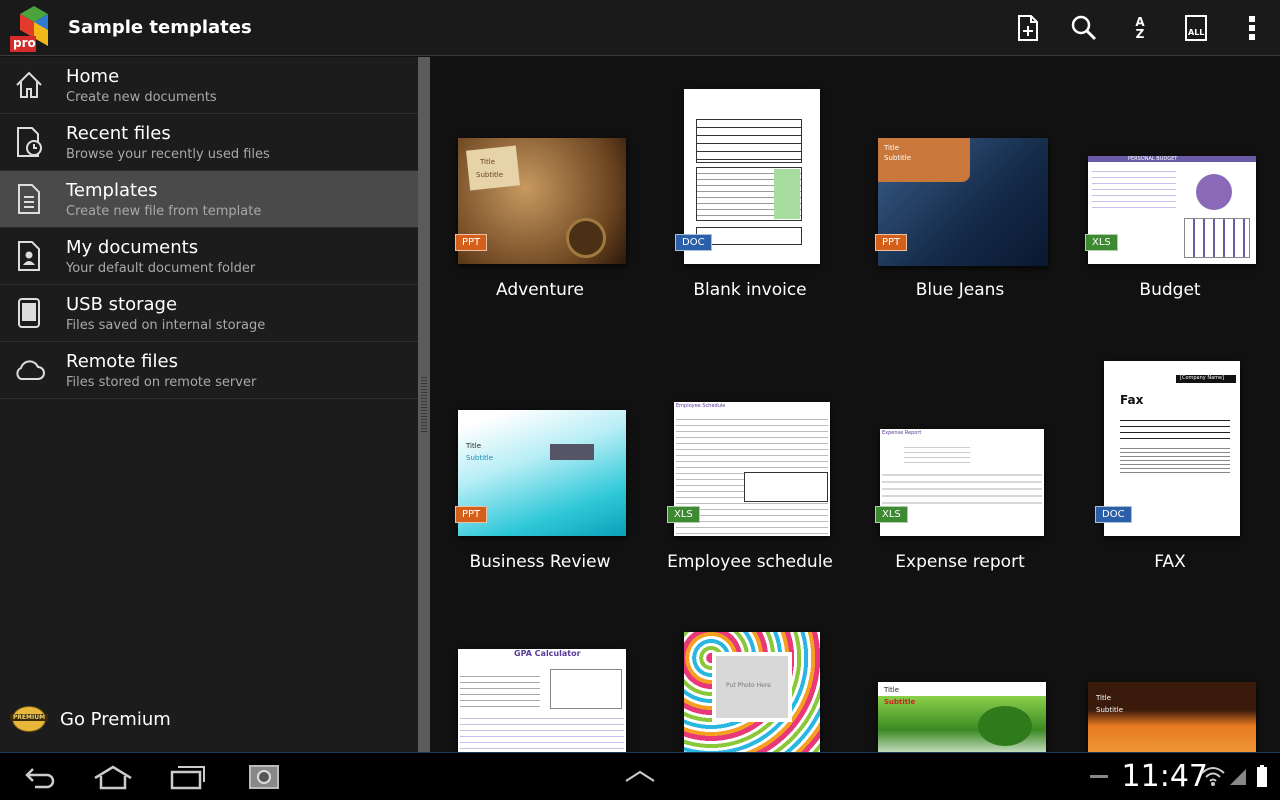 The image size is (1280, 800). I want to click on nav-subtitle: Create new file from template, so click(164, 211).